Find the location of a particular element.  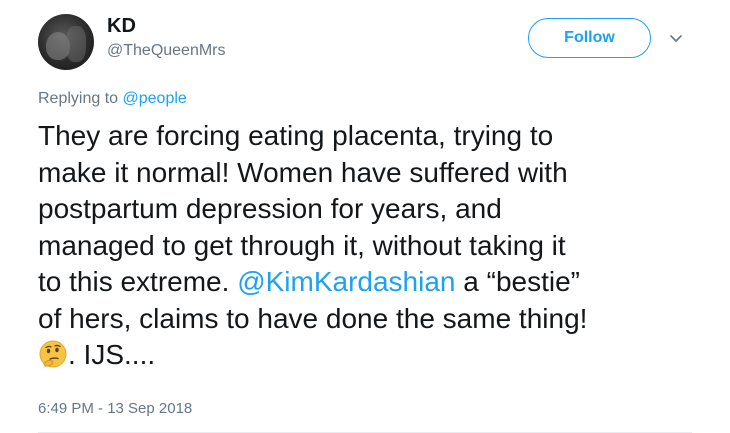

tweet-timestamp: 6:49 PM - 13 Sep 2018 is located at coordinates (115, 408).